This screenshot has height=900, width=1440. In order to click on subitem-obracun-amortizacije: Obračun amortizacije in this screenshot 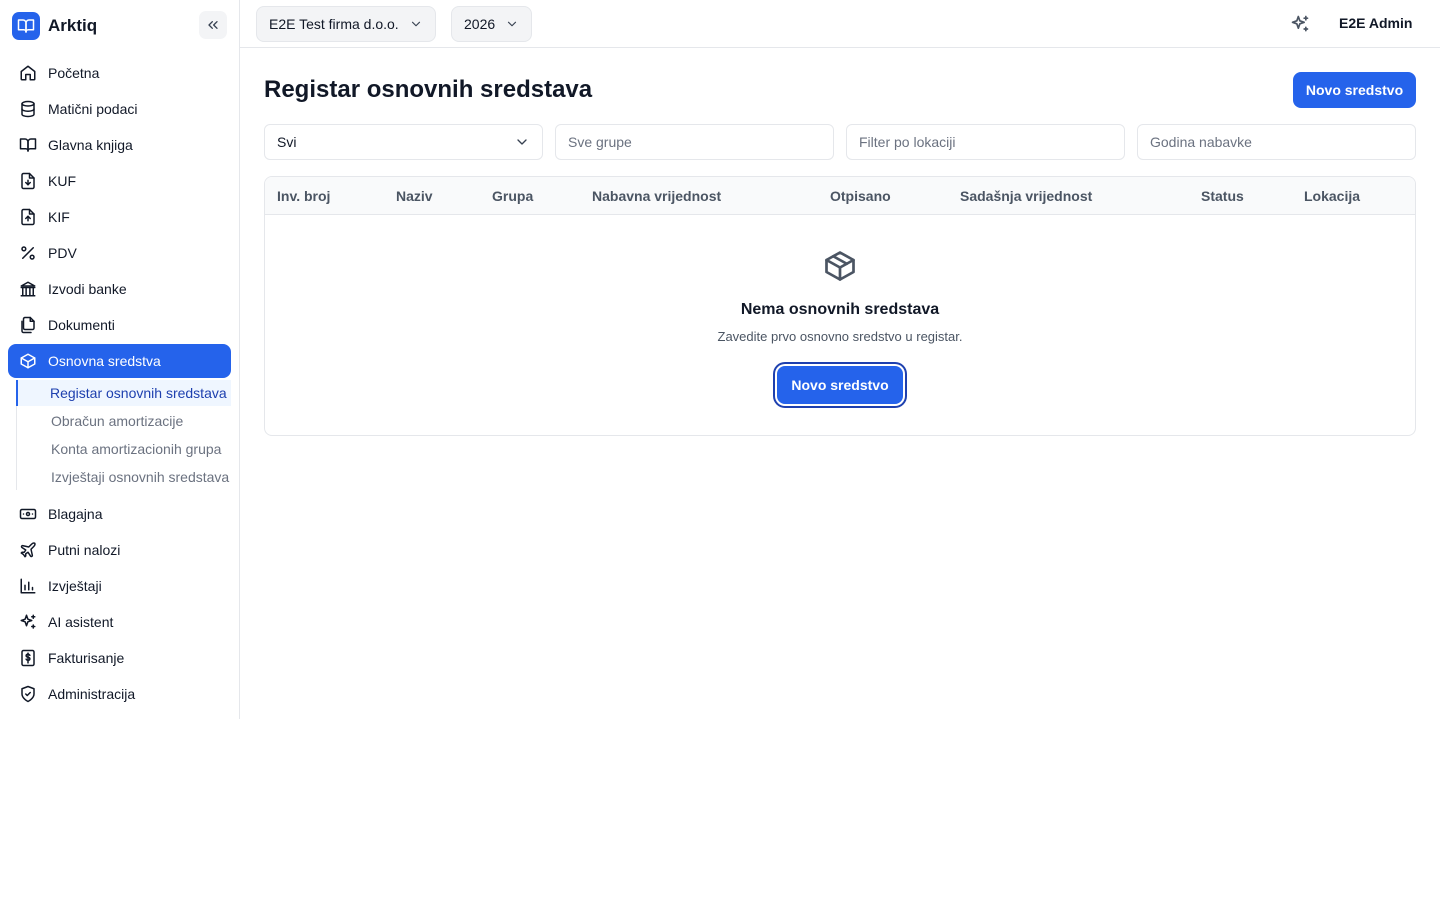, I will do `click(124, 421)`.